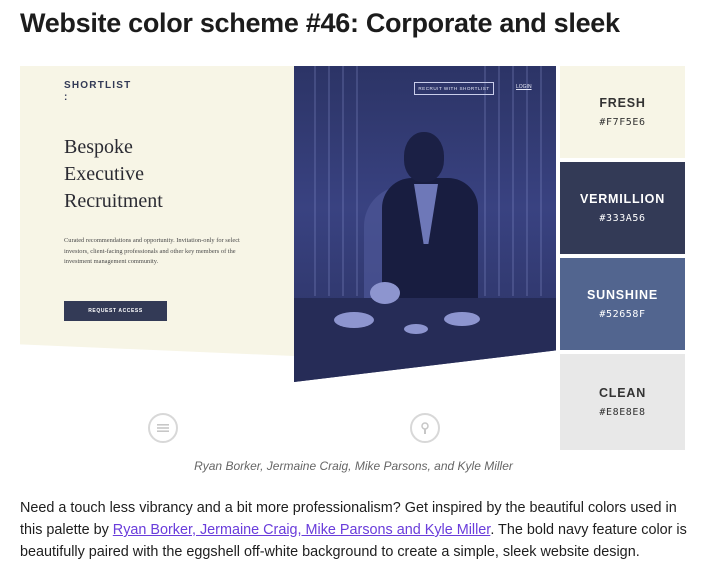 The width and height of the screenshot is (707, 587). Describe the element at coordinates (454, 88) in the screenshot. I see `recruit-nav-button: RECRUIT WITH SHORTLIST` at that location.